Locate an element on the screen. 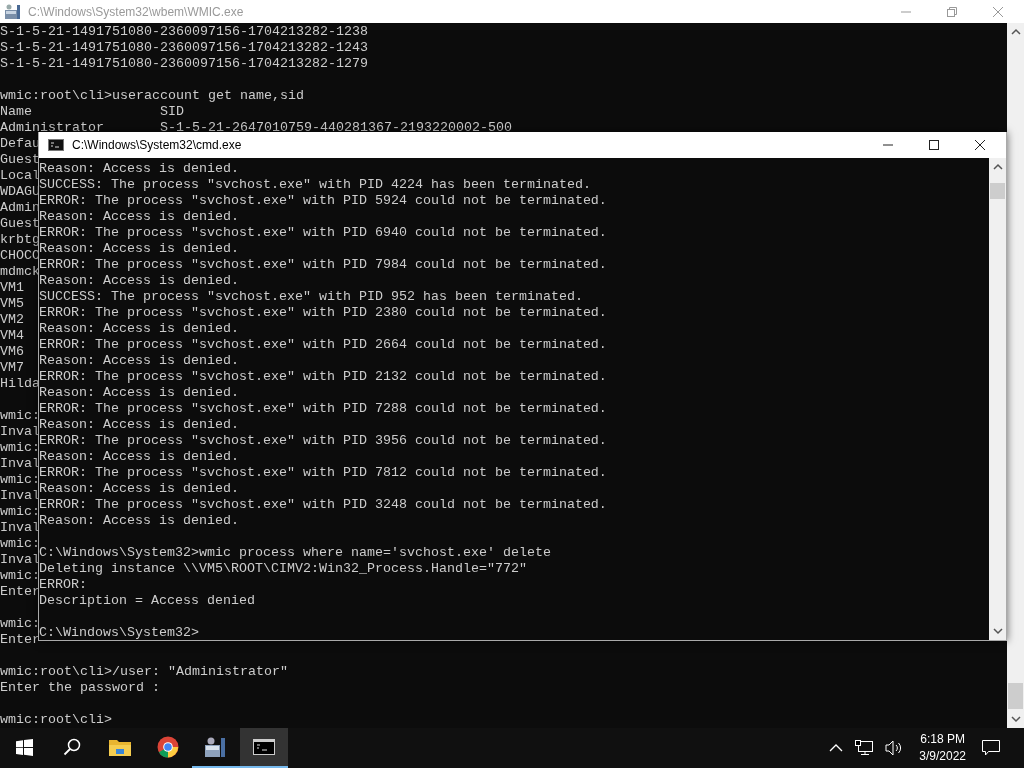 This screenshot has width=1024, height=768. maximize-icon is located at coordinates (934, 145).